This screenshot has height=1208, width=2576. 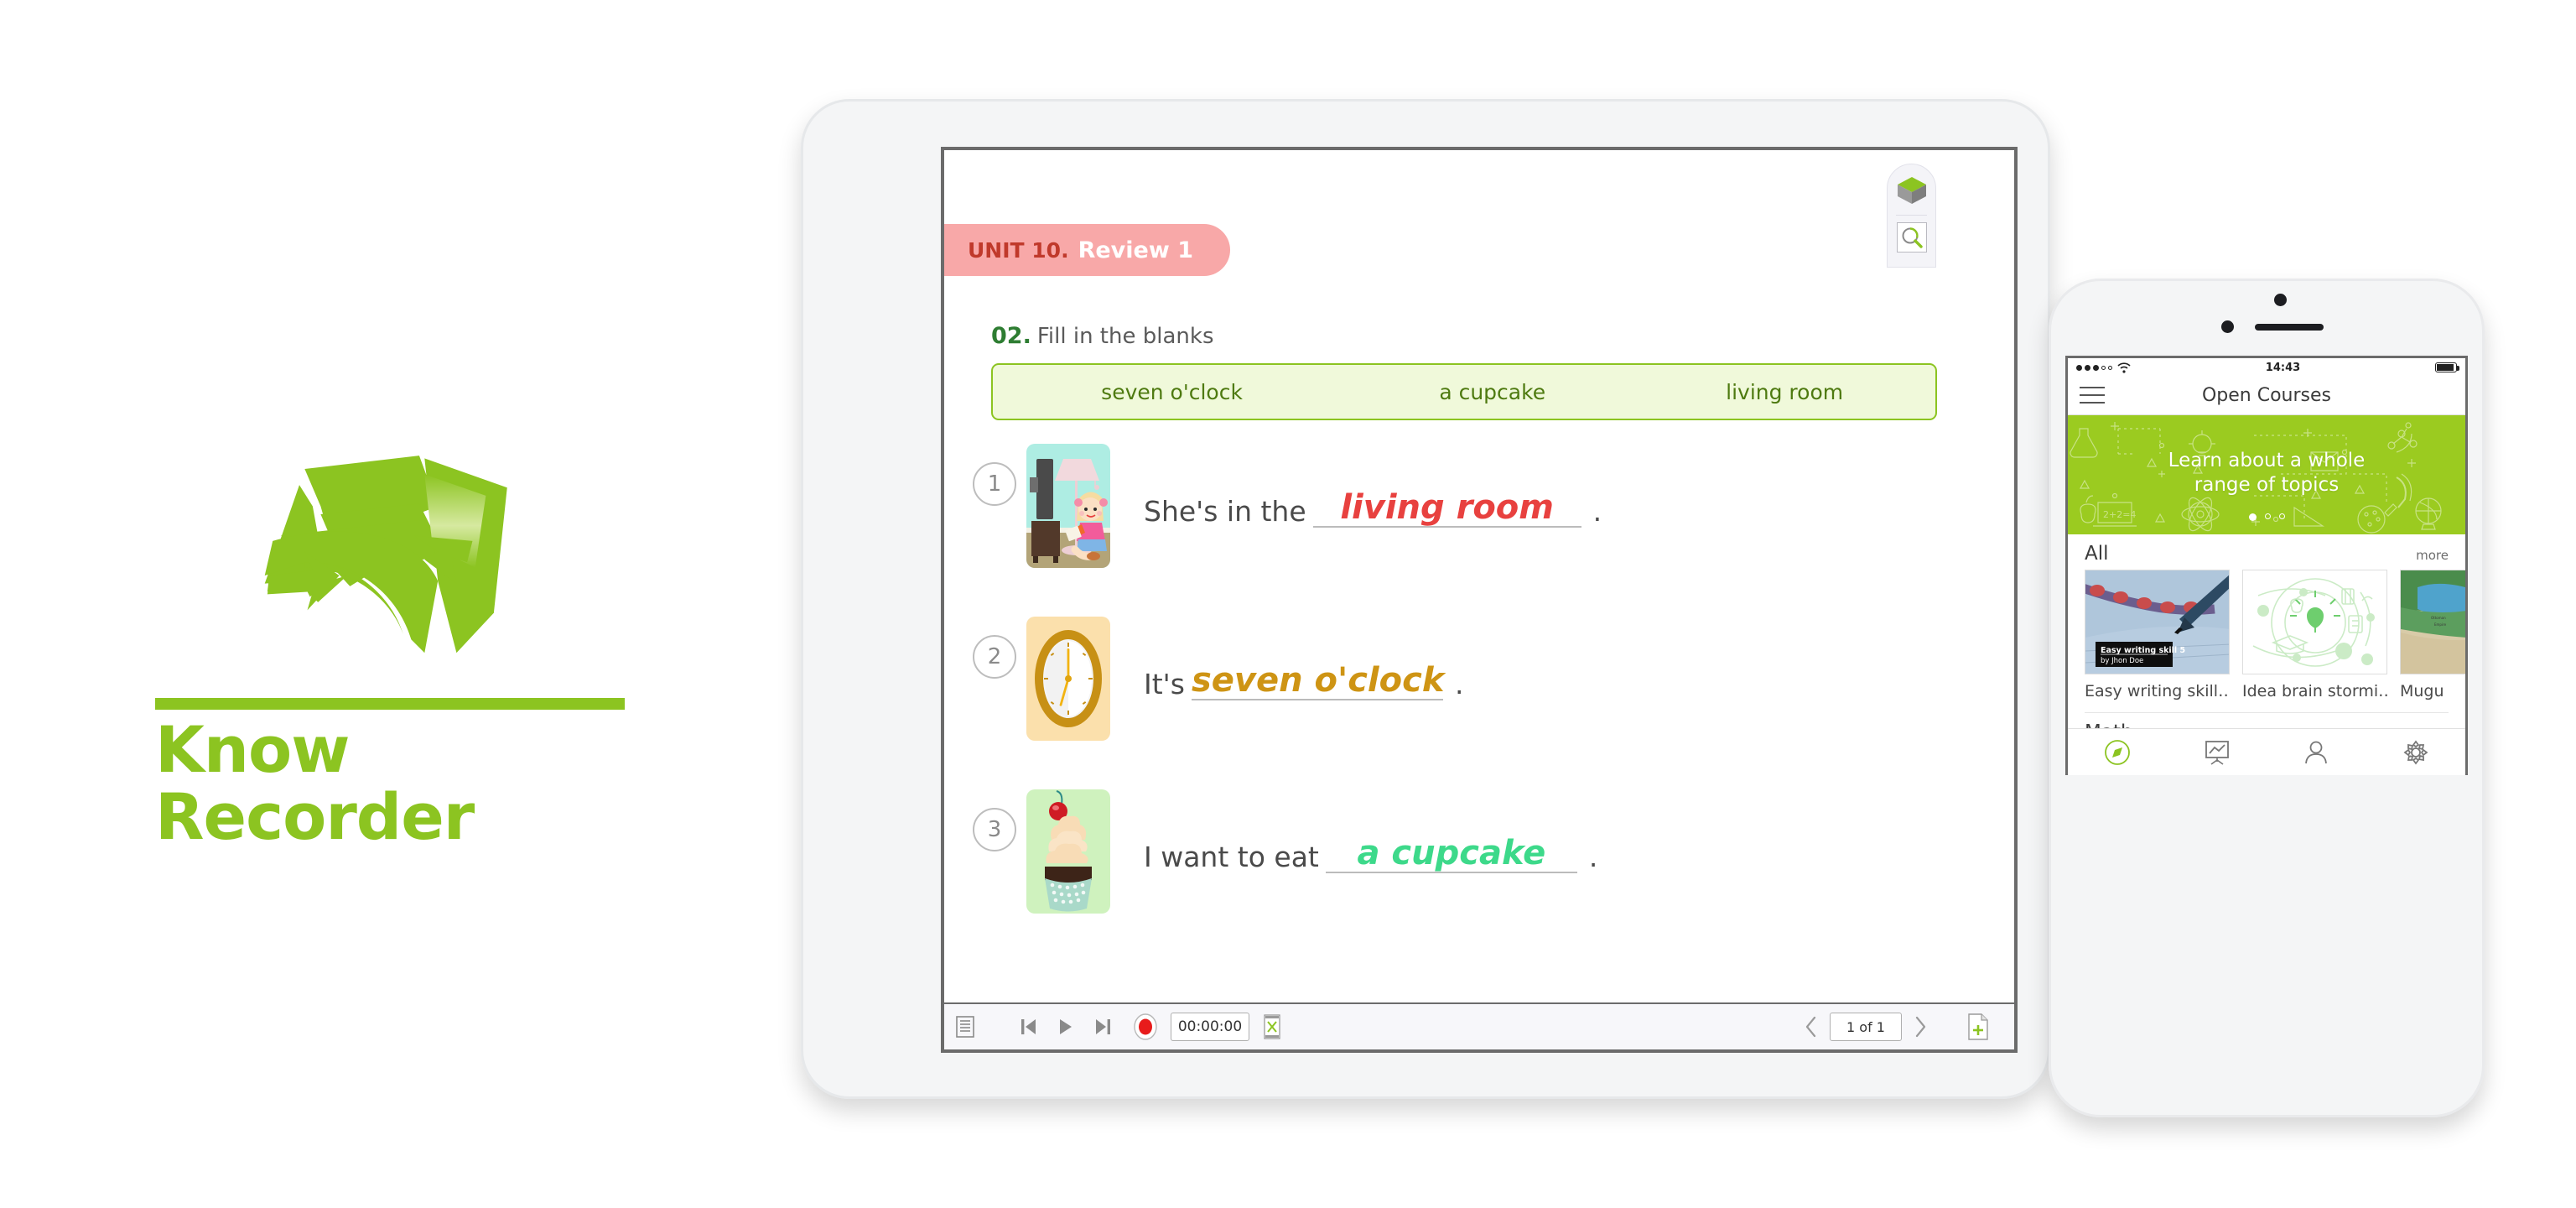 What do you see at coordinates (1920, 1027) in the screenshot?
I see `chevron-right-icon` at bounding box center [1920, 1027].